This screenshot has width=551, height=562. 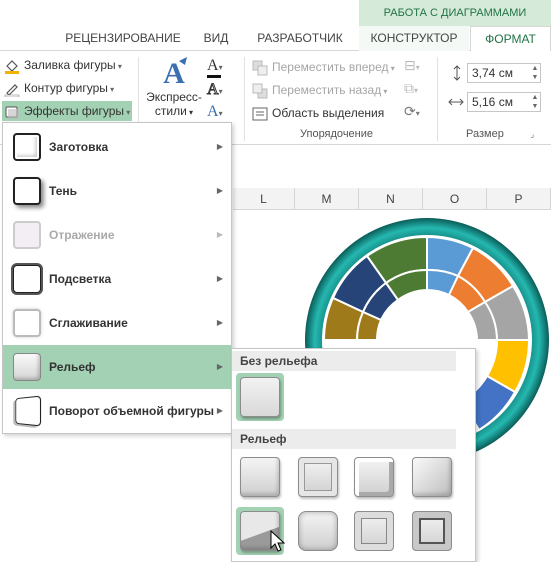 What do you see at coordinates (27, 279) in the screenshot?
I see `glow-thumb-icon` at bounding box center [27, 279].